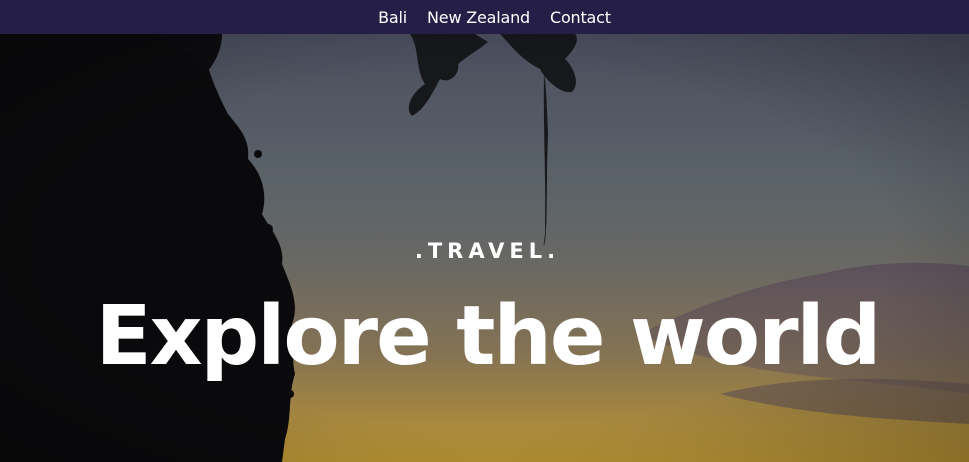 Image resolution: width=969 pixels, height=462 pixels. Describe the element at coordinates (478, 17) in the screenshot. I see `nav-link-new-zealand: New Zealand` at that location.